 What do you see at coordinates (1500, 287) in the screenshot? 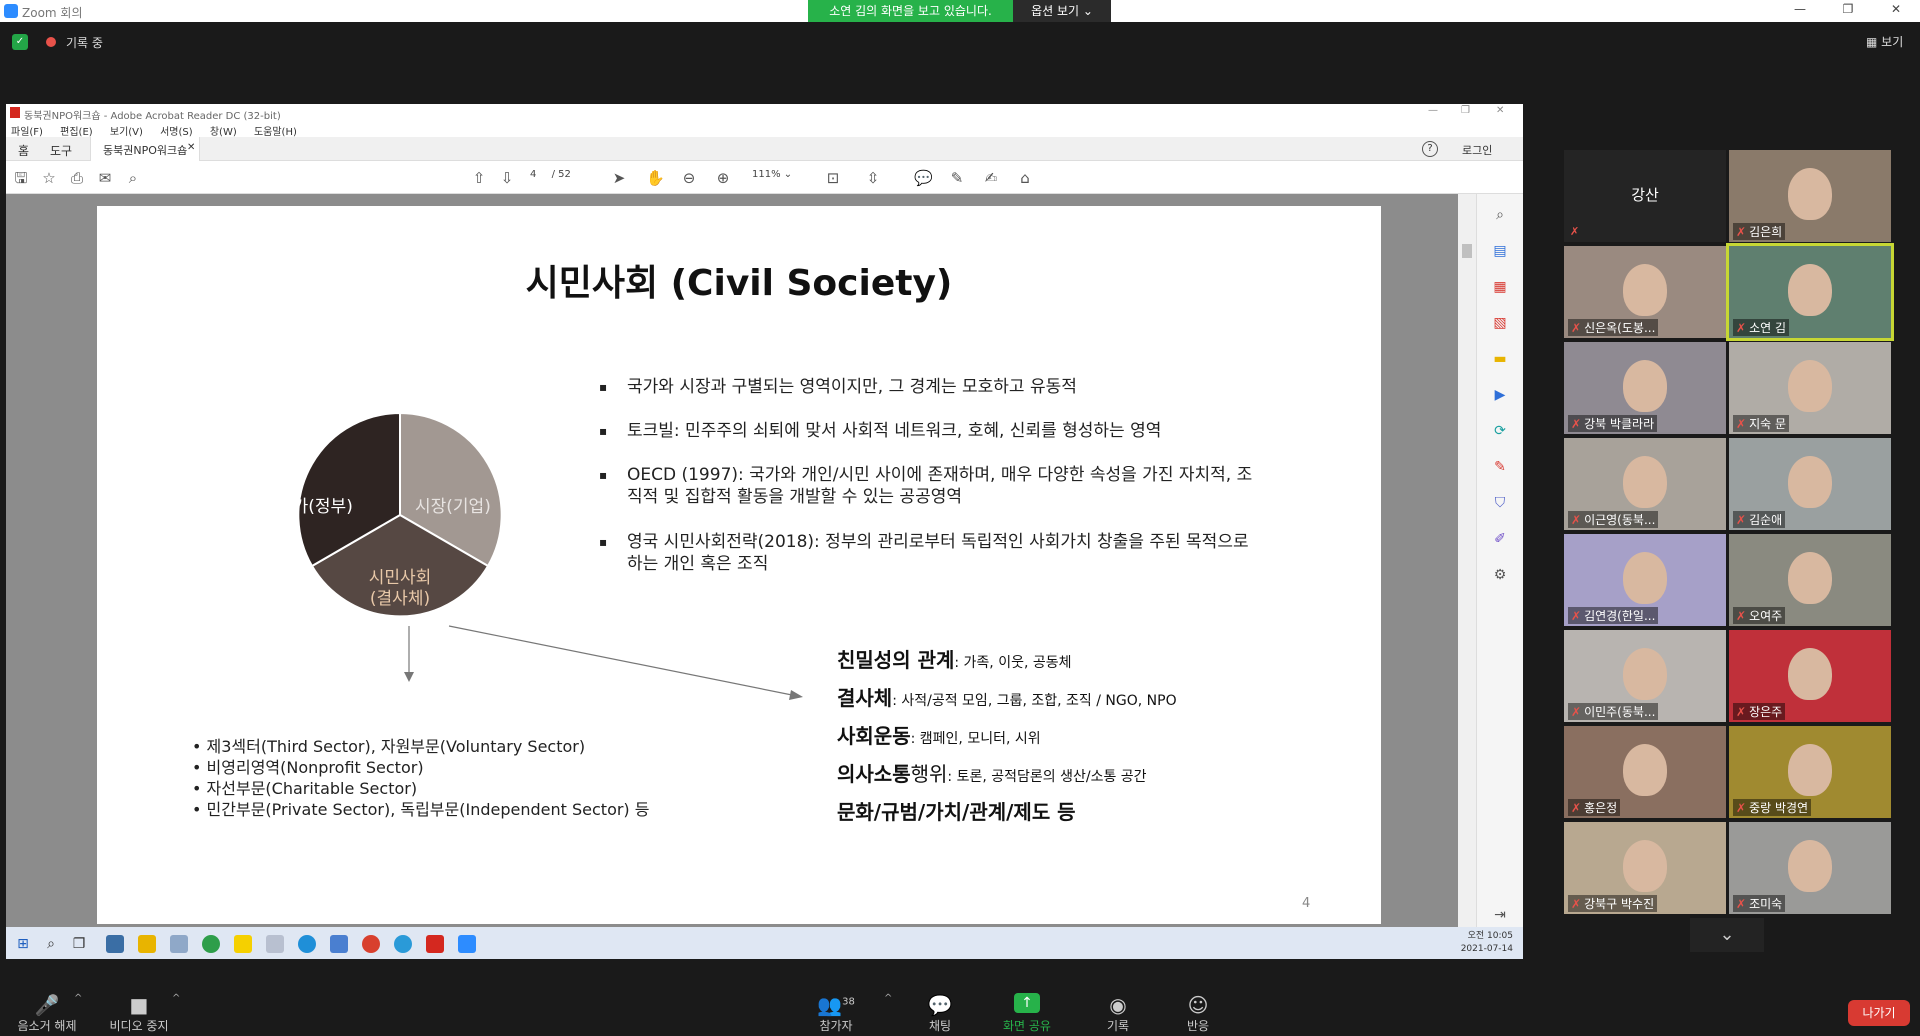
I see `organize-pages-icon: ▦` at bounding box center [1500, 287].